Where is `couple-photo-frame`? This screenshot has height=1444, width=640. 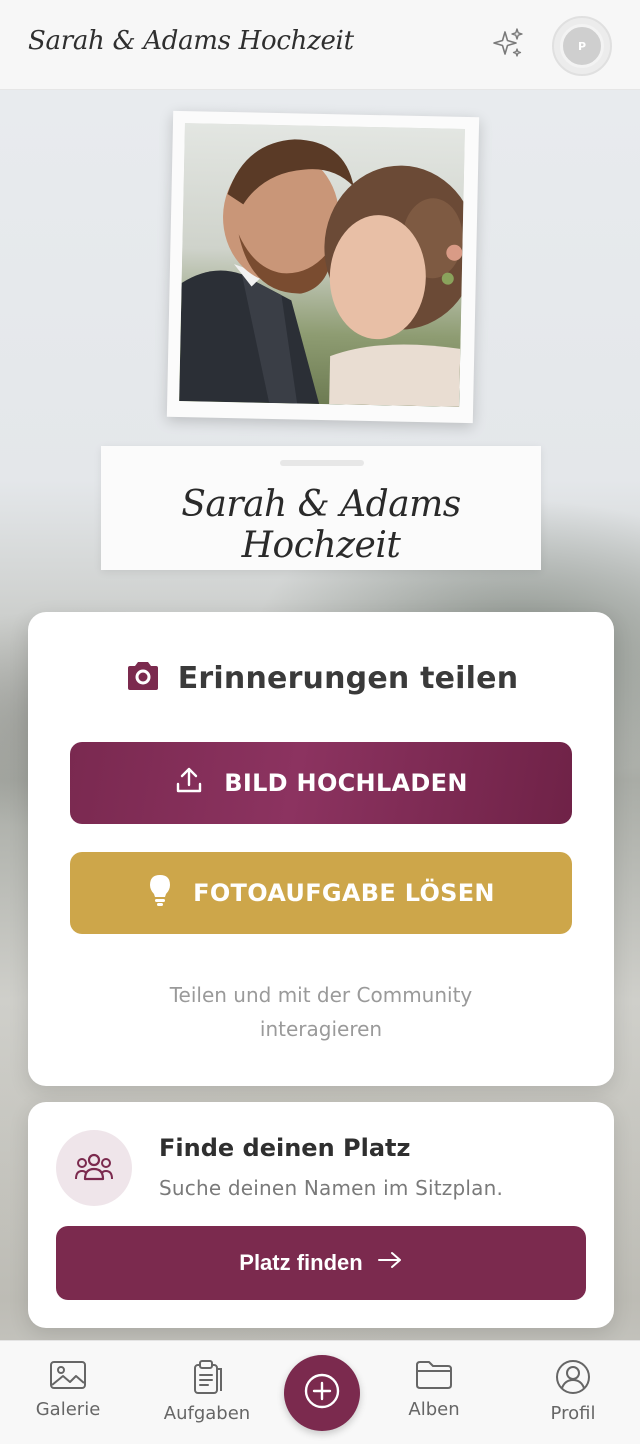 couple-photo-frame is located at coordinates (323, 267).